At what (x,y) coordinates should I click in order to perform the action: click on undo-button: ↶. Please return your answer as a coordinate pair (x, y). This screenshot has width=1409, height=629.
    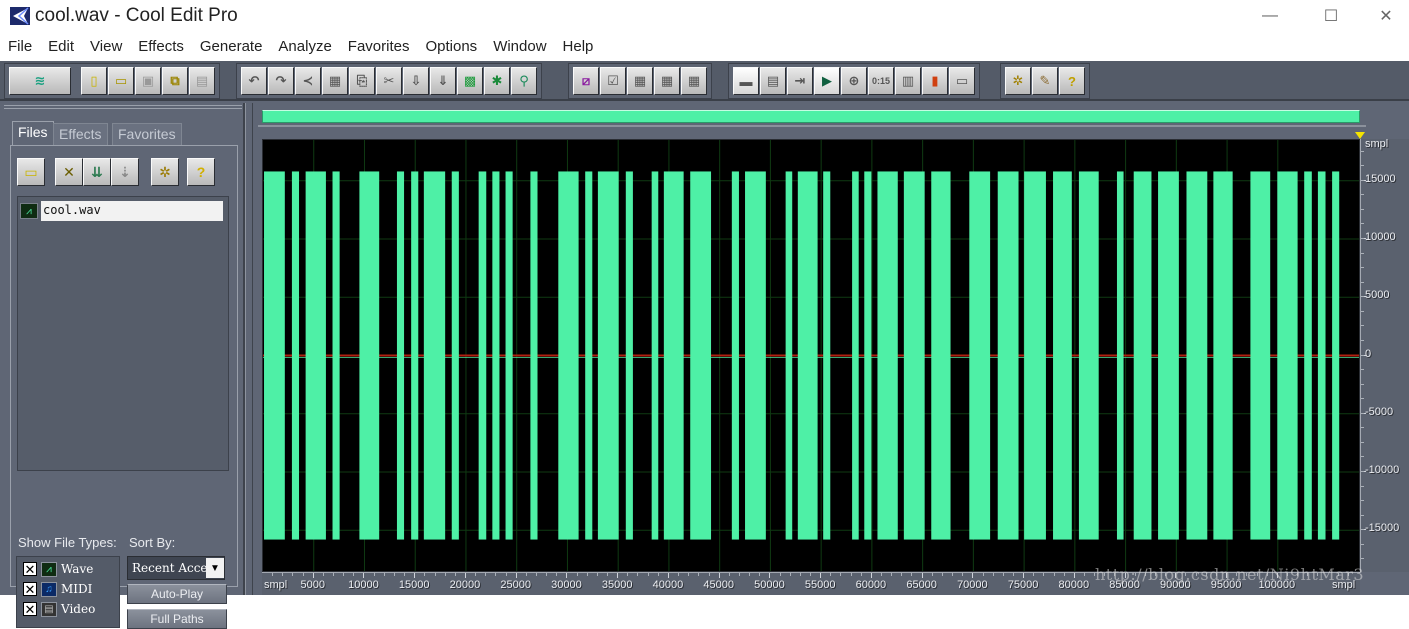
    Looking at the image, I should click on (254, 81).